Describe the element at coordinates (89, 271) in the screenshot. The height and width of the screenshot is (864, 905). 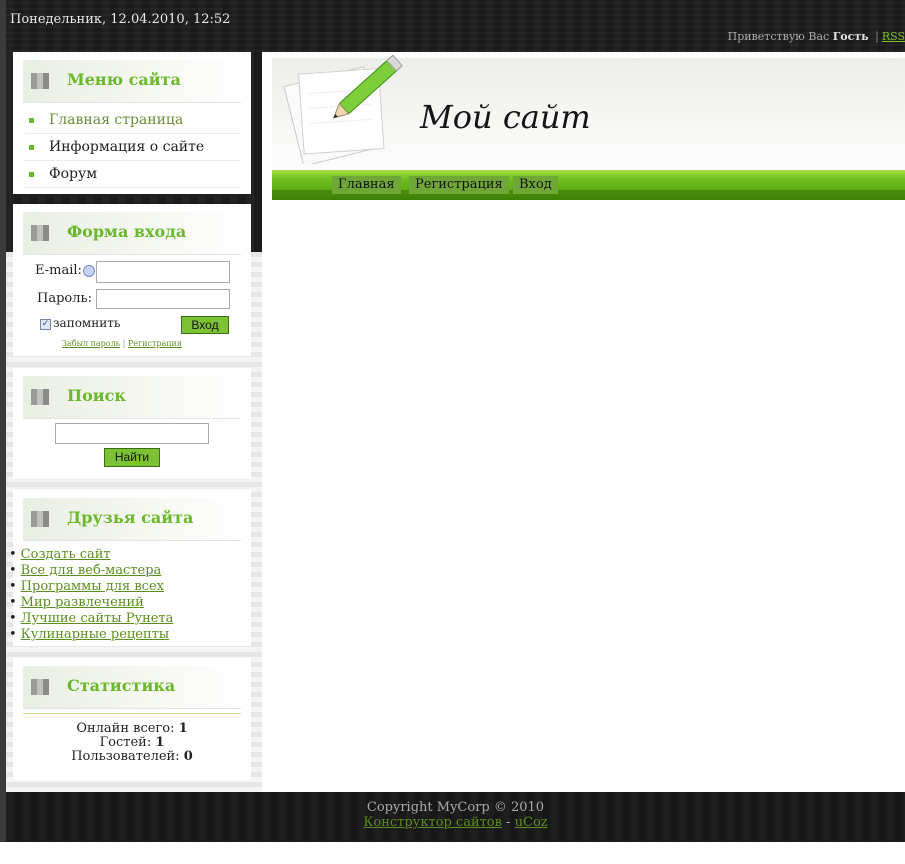
I see `openid-icon` at that location.